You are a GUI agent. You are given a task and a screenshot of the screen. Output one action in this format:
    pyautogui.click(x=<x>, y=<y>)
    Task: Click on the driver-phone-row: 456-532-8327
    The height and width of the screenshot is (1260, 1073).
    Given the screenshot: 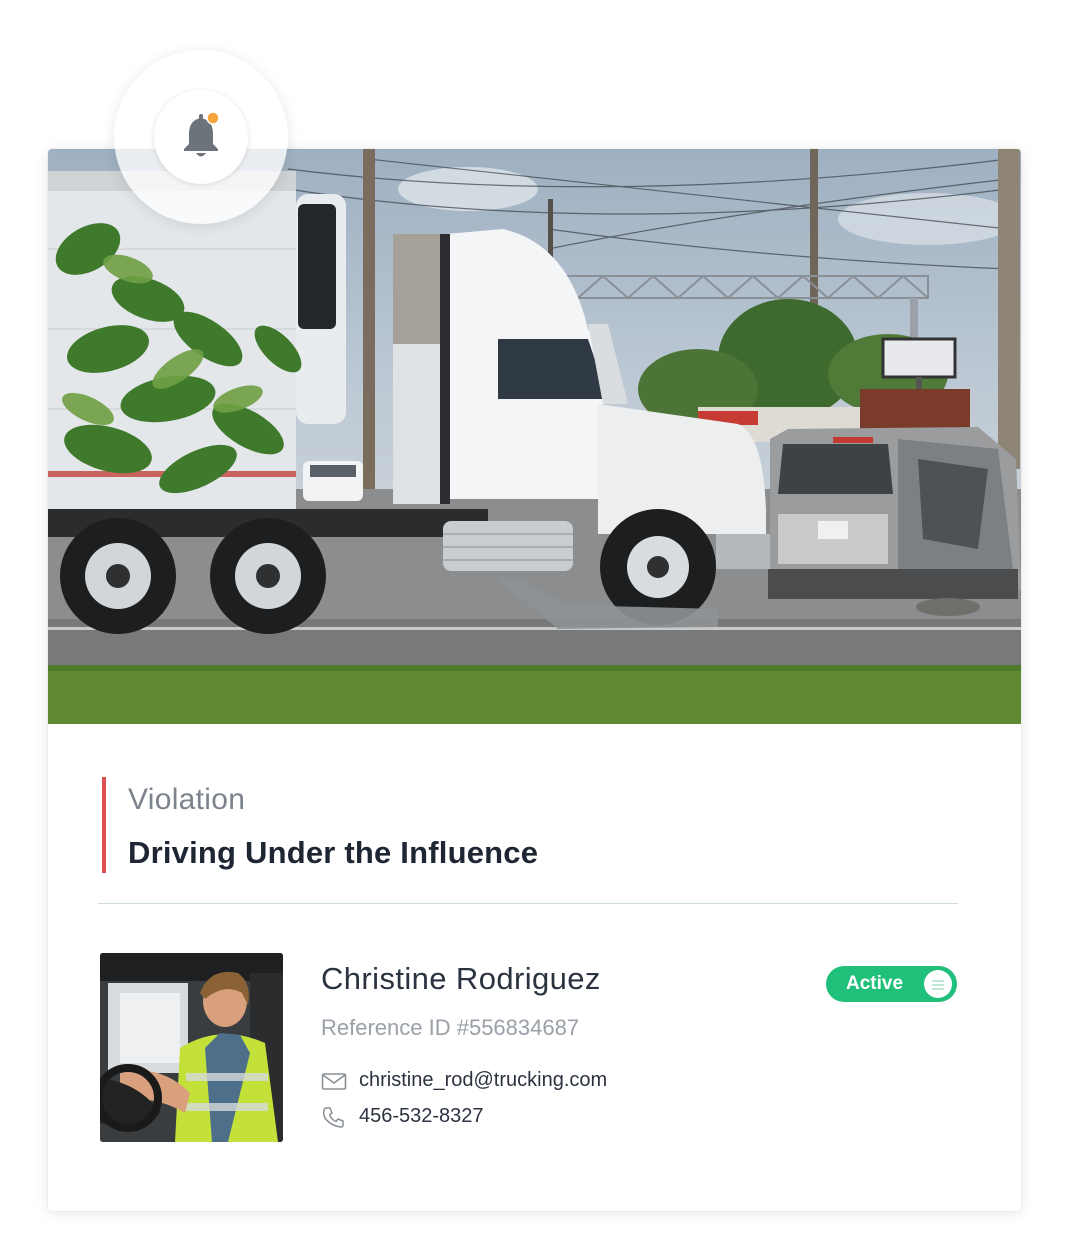 What is the action you would take?
    pyautogui.click(x=402, y=1116)
    